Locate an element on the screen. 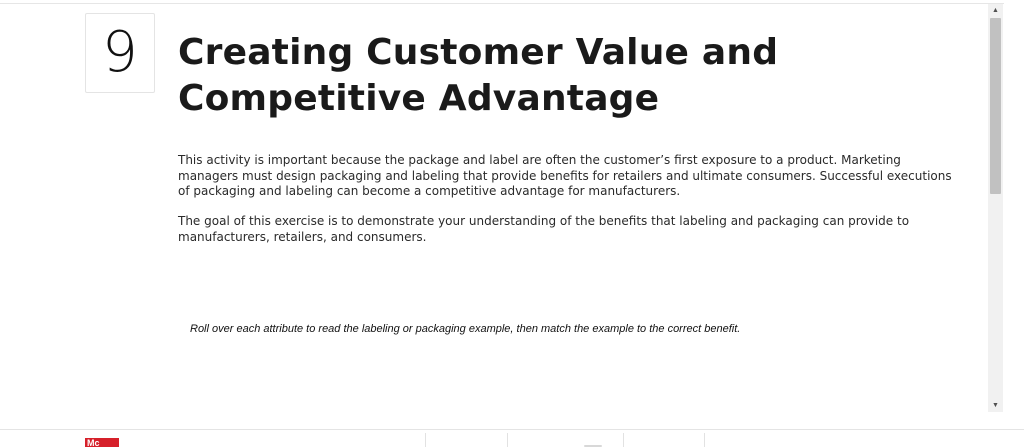  scroll-thumb is located at coordinates (995, 106).